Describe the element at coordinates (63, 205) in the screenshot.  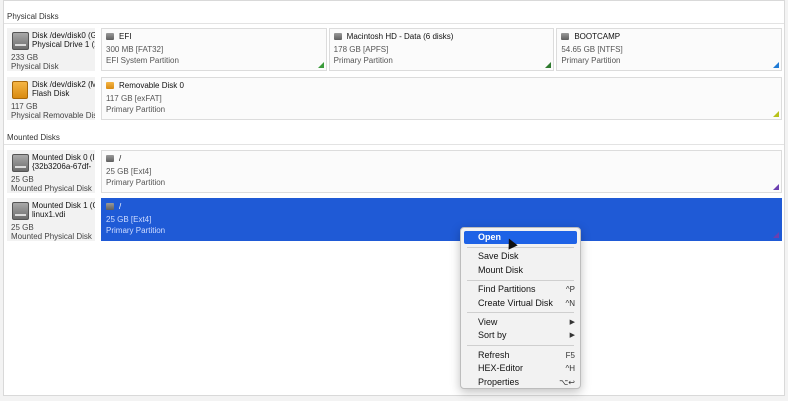
I see `disk-name-line1: Mounted Disk 1 (C` at that location.